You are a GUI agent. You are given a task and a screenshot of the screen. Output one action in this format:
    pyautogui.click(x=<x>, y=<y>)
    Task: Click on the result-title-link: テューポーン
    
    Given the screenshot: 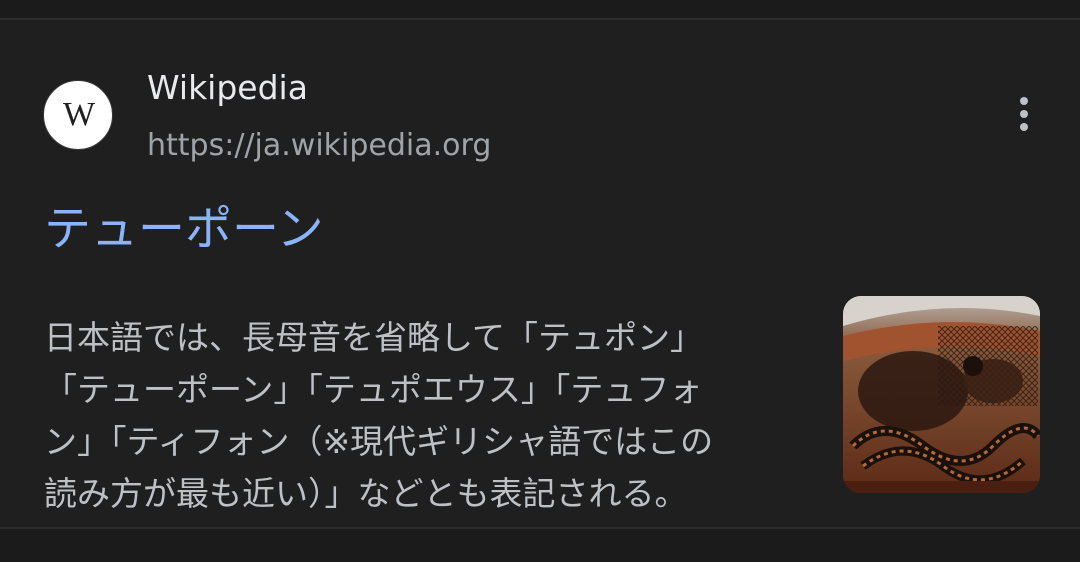 What is the action you would take?
    pyautogui.click(x=184, y=230)
    